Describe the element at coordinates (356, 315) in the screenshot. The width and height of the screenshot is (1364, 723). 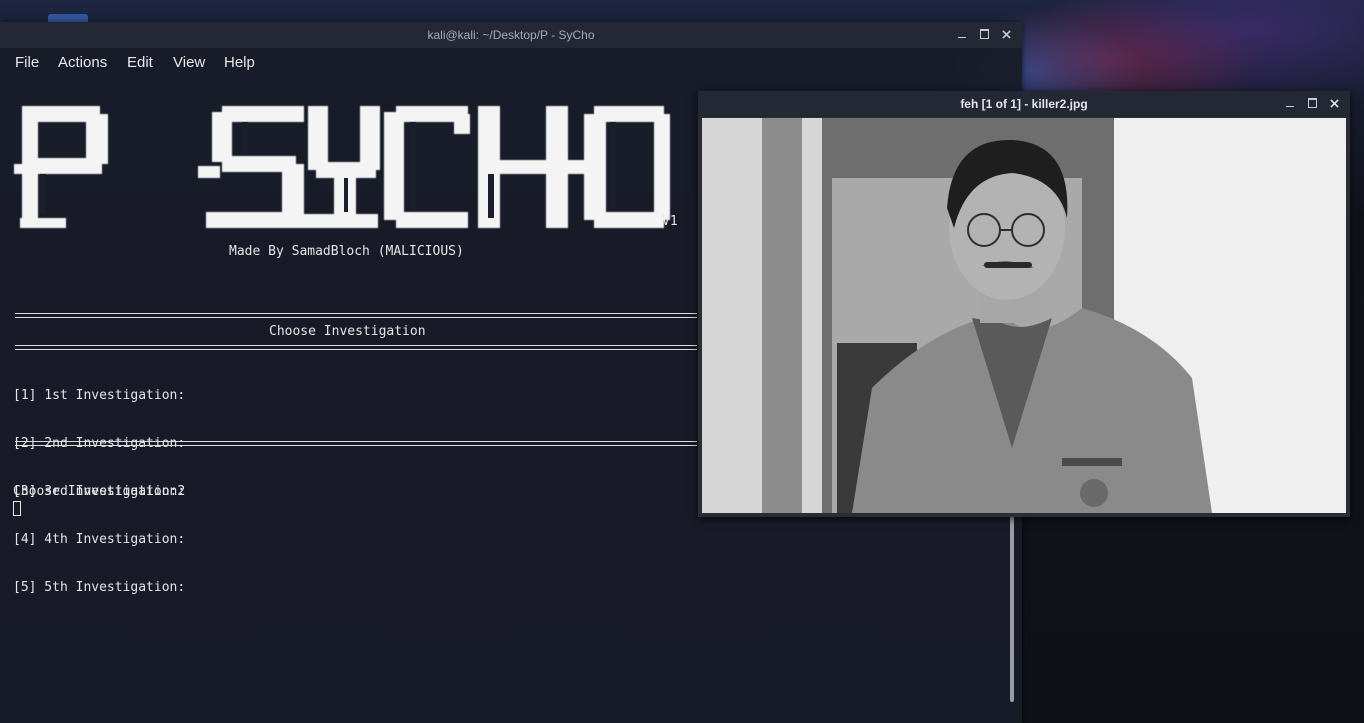
I see `divider-top` at that location.